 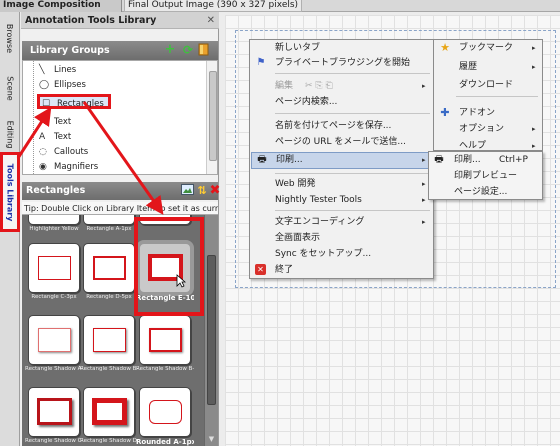 I want to click on vtab-editing: Editing, so click(x=10, y=134).